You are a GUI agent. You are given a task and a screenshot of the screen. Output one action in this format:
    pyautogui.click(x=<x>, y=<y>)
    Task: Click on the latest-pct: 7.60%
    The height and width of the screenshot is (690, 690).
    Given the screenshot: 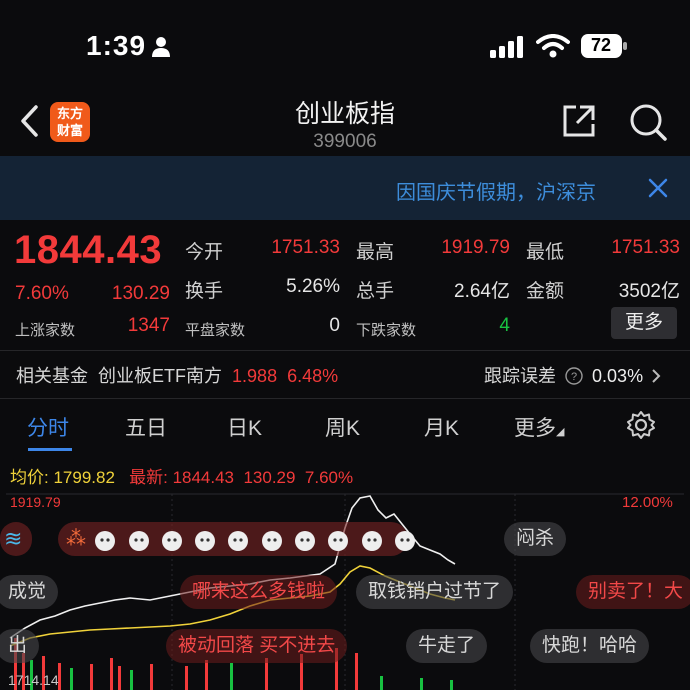 What is the action you would take?
    pyautogui.click(x=329, y=477)
    